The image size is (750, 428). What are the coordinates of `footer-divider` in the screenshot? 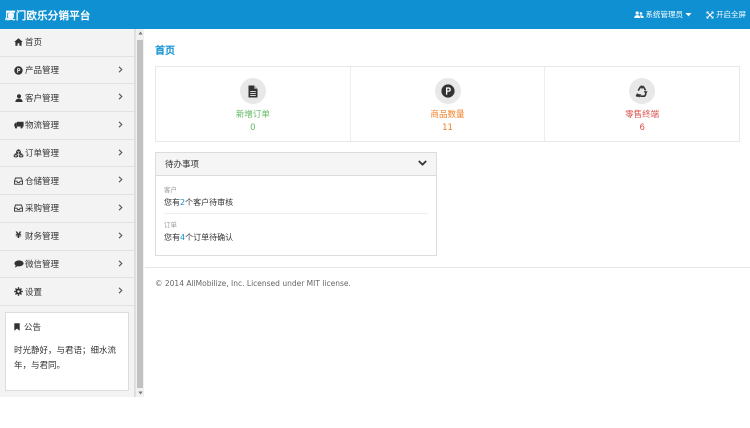 It's located at (447, 267).